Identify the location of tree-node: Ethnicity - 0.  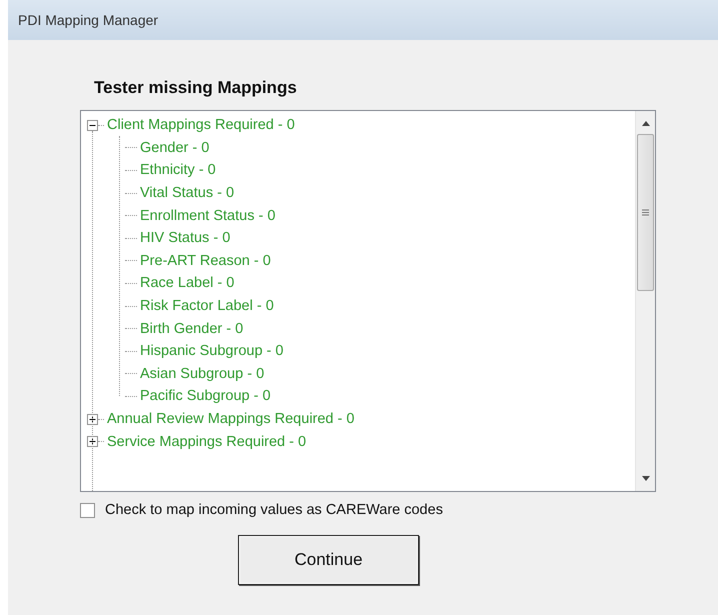
(178, 170).